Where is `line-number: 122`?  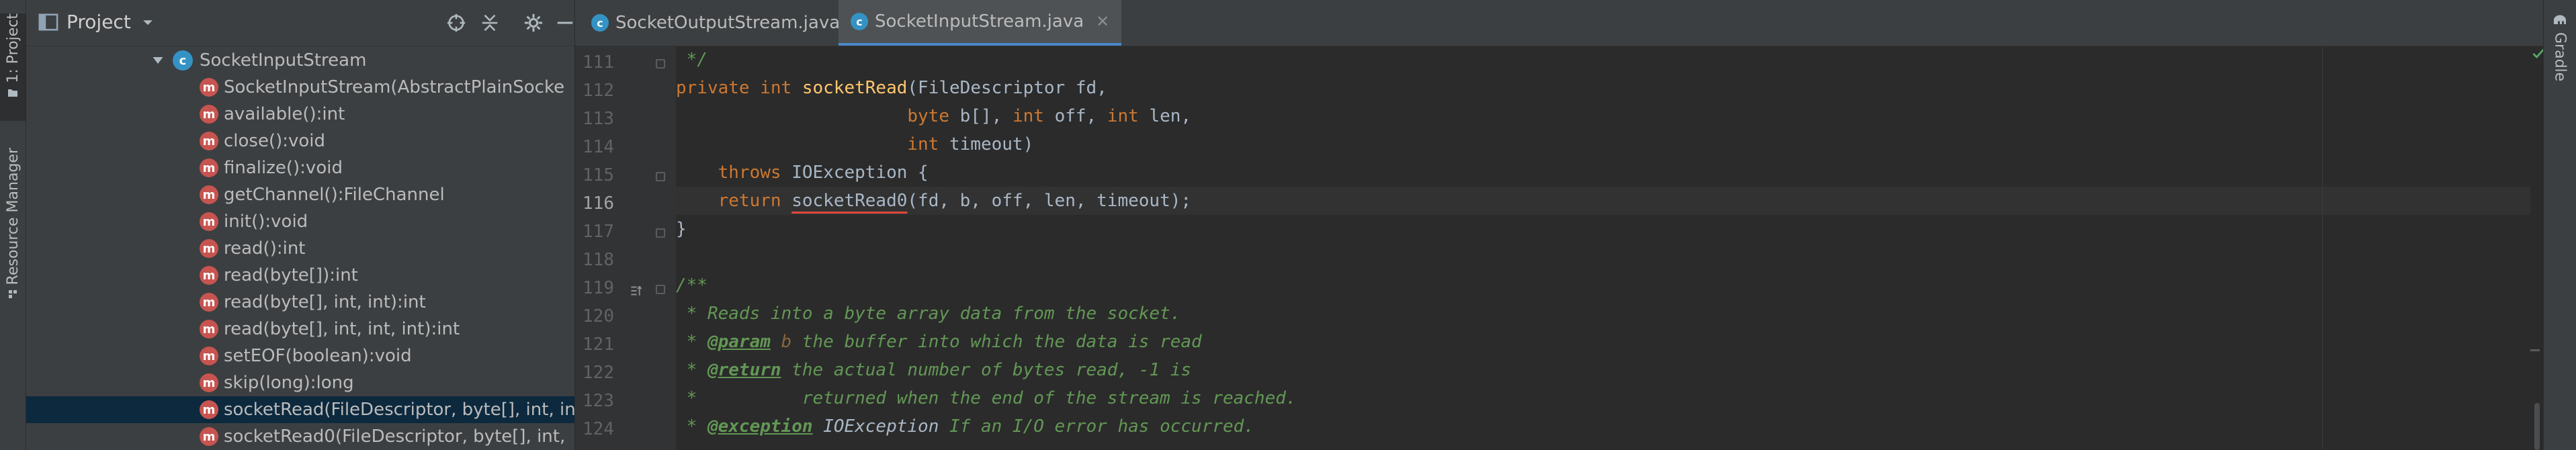 line-number: 122 is located at coordinates (598, 373).